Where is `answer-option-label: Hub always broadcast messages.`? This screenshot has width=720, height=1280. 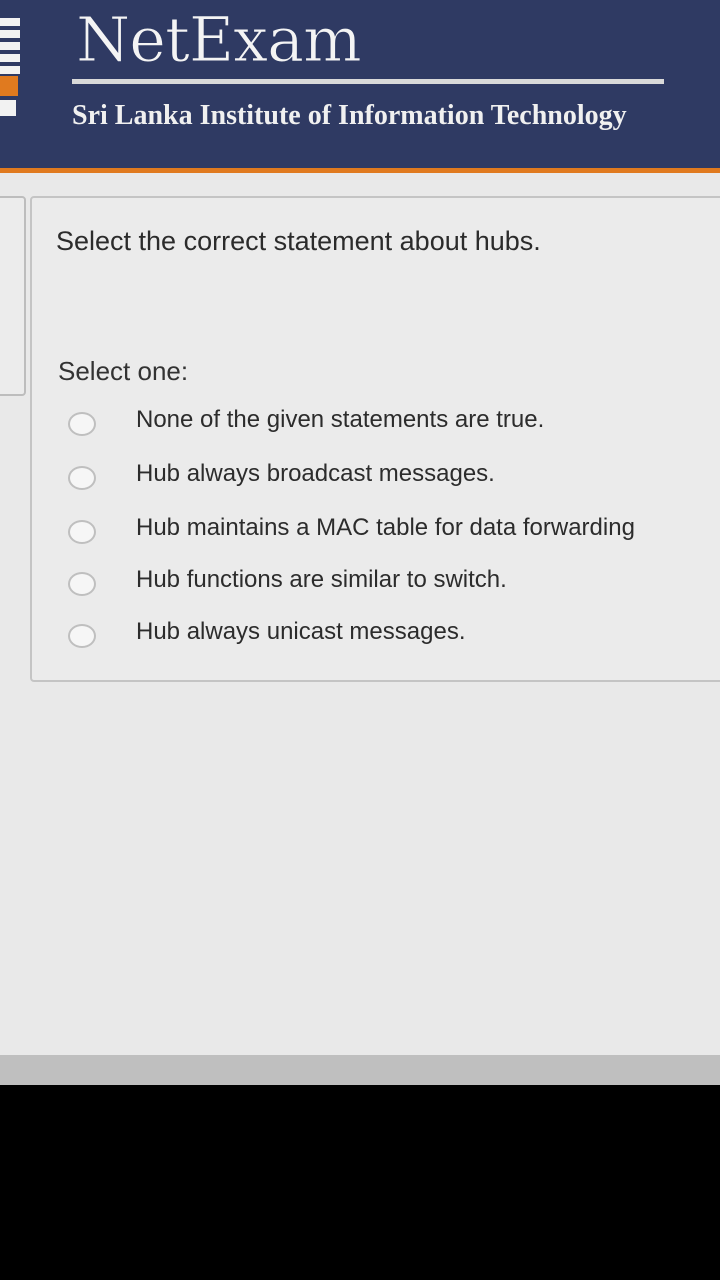 answer-option-label: Hub always broadcast messages. is located at coordinates (315, 474).